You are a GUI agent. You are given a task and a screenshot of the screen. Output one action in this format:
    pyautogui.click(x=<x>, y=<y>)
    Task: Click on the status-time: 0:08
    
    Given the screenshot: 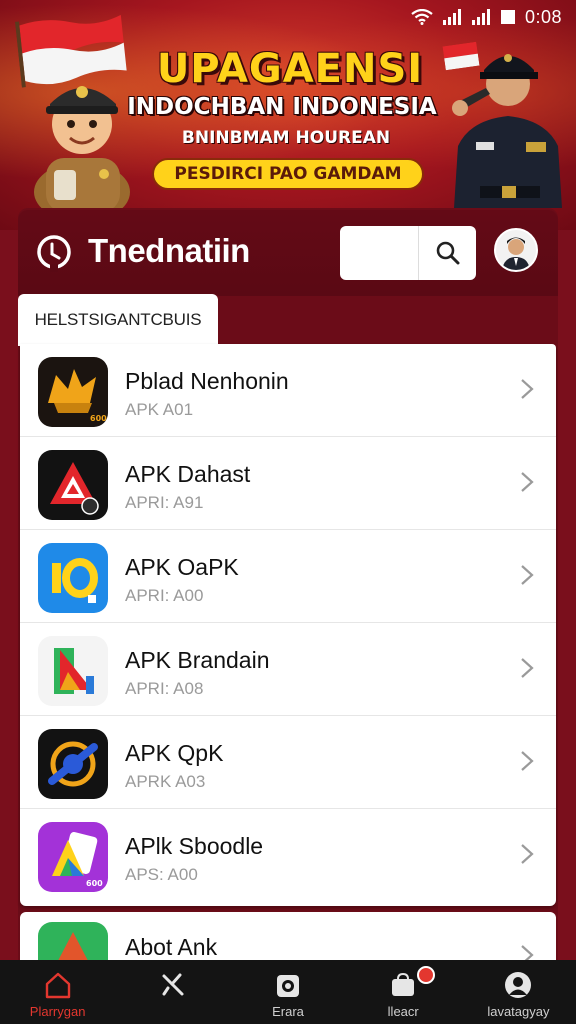 What is the action you would take?
    pyautogui.click(x=543, y=16)
    